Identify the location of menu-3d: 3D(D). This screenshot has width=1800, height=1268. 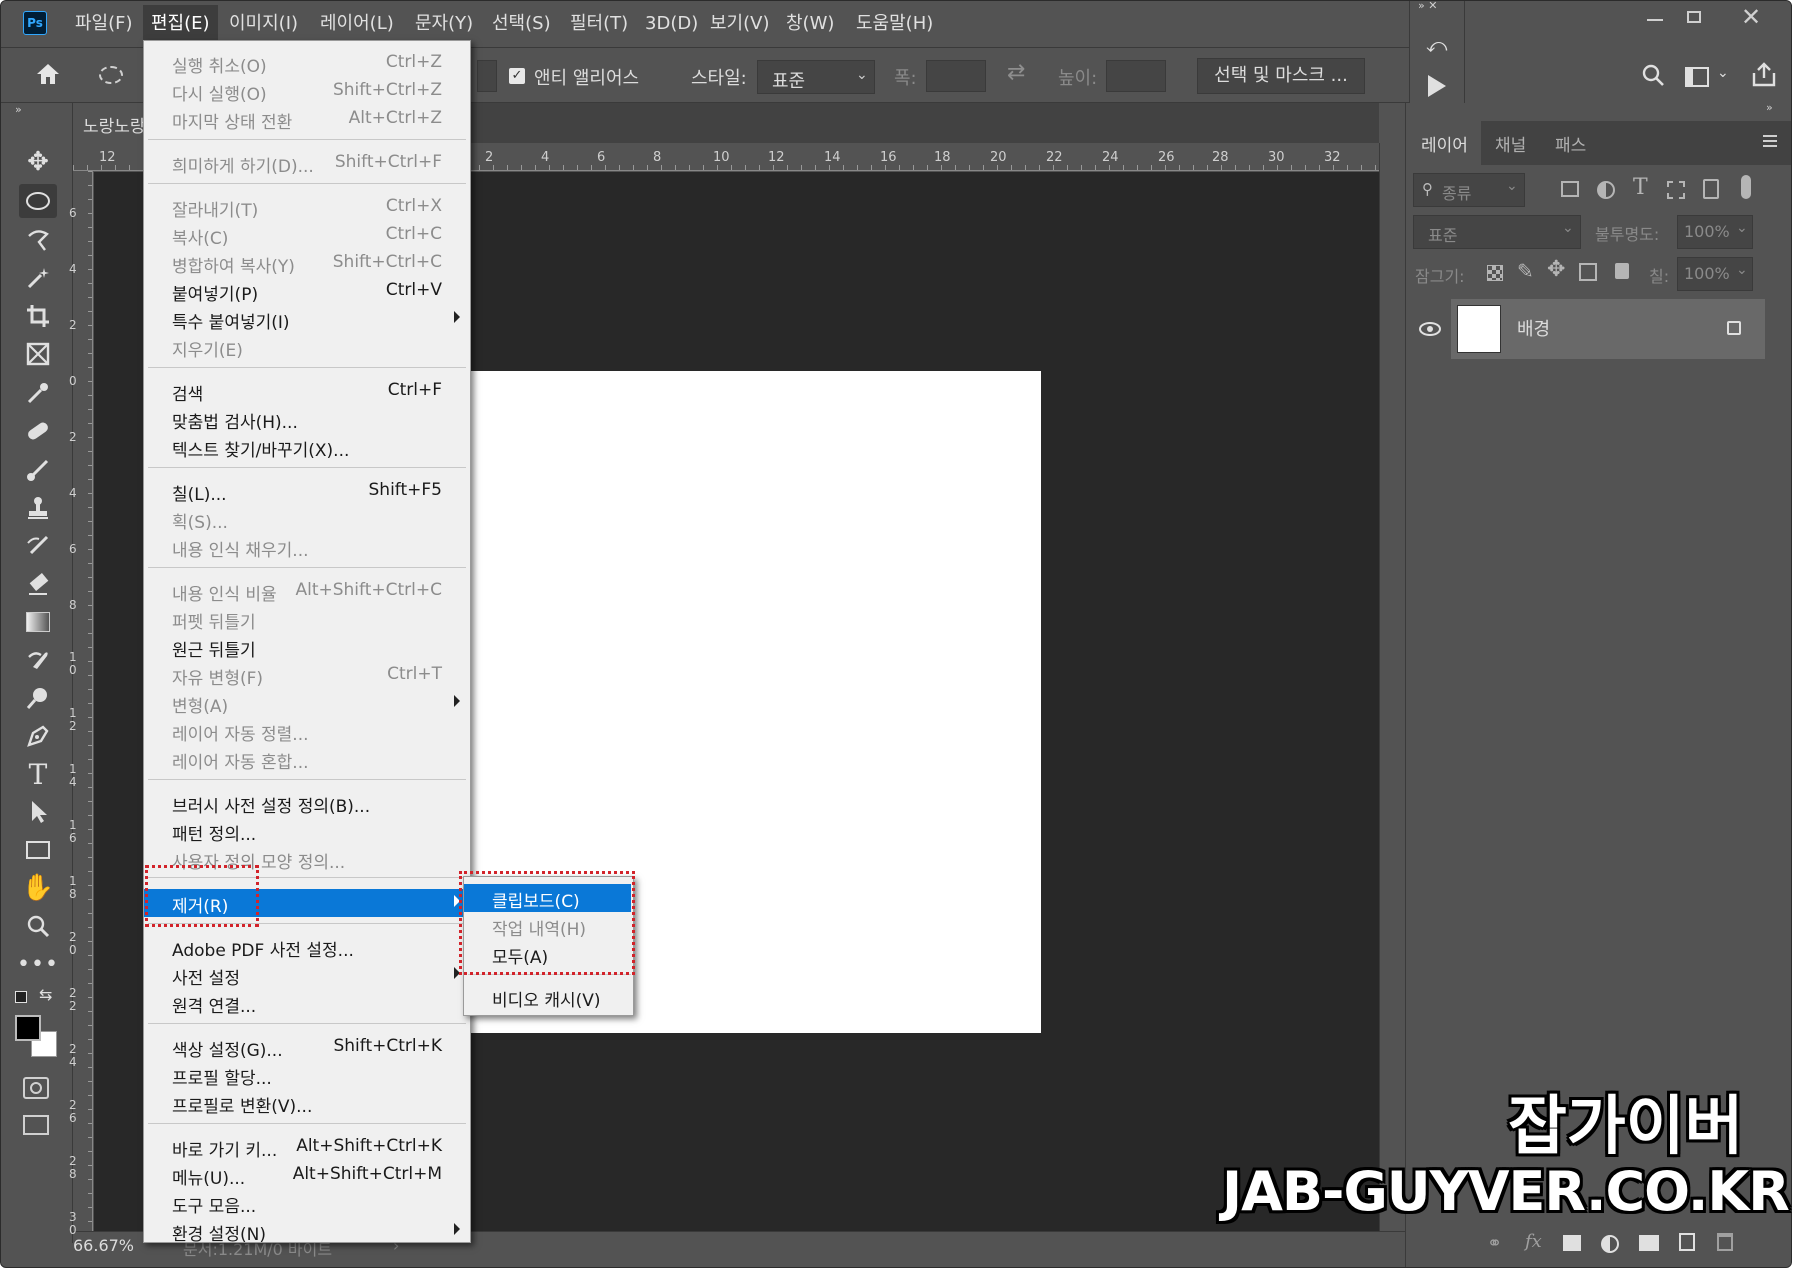
(671, 24).